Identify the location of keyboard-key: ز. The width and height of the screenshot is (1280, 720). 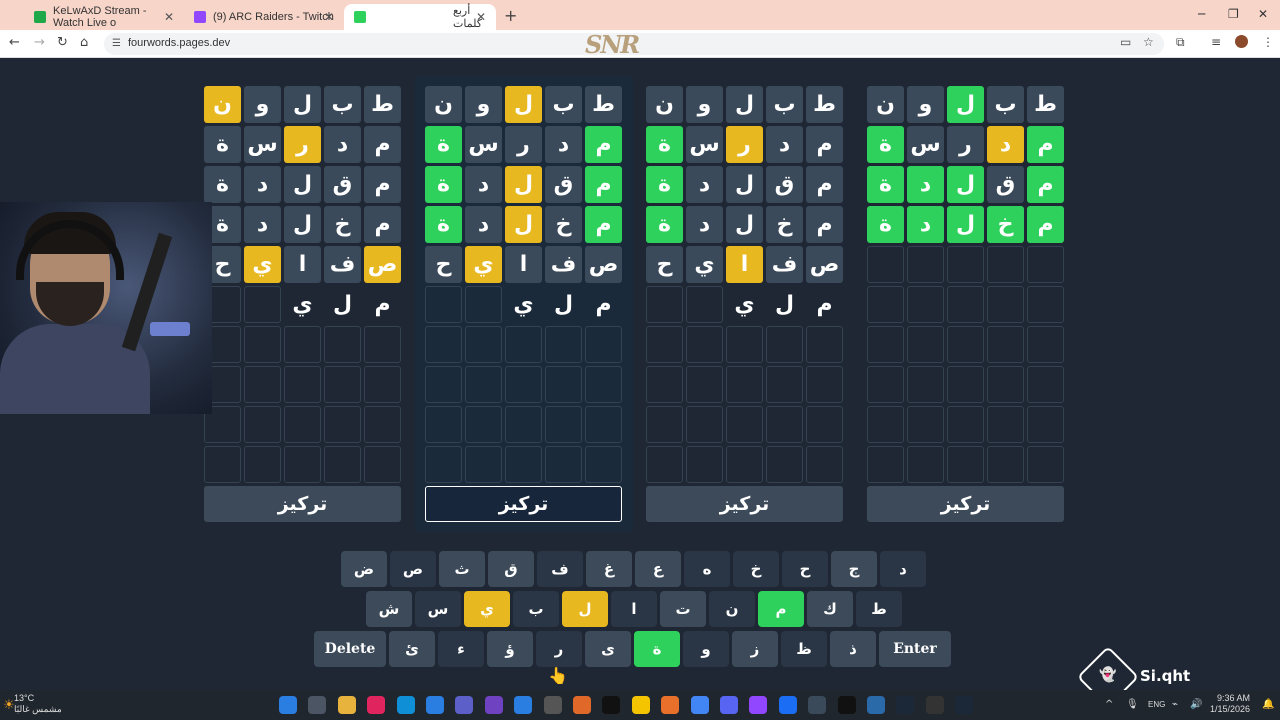
(755, 649).